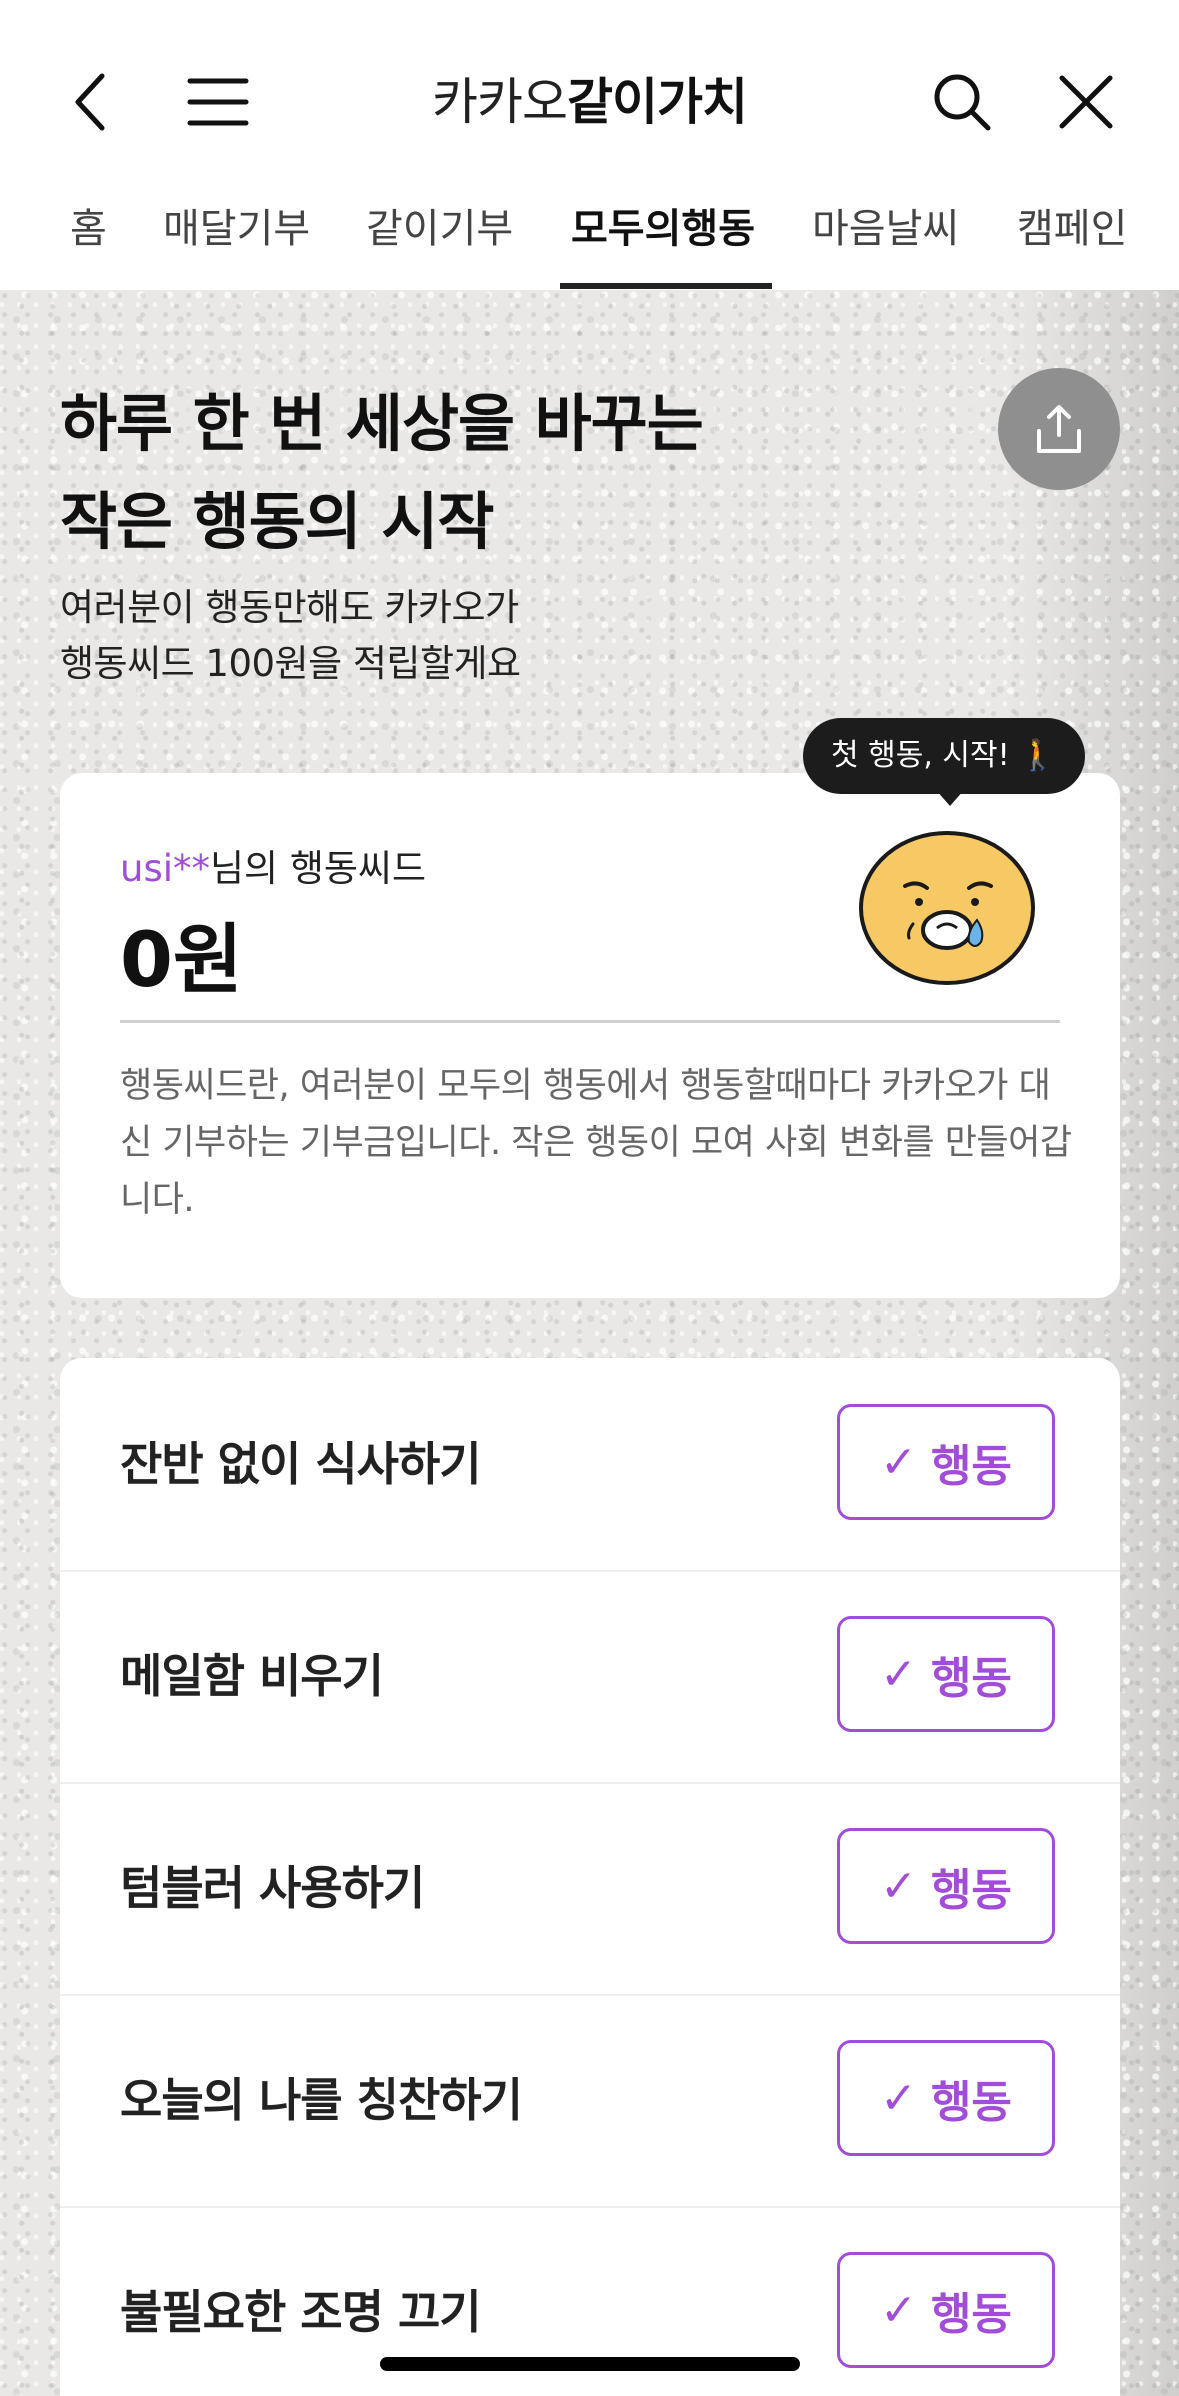 This screenshot has height=2396, width=1179. Describe the element at coordinates (165, 868) in the screenshot. I see `username: usi**` at that location.